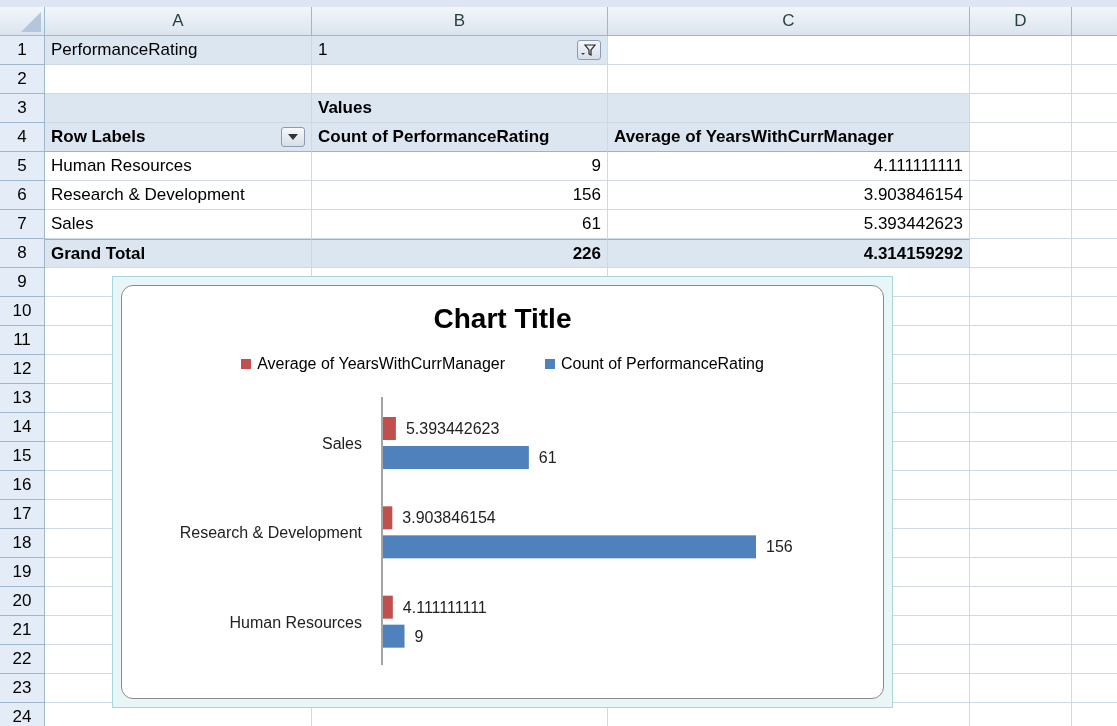  Describe the element at coordinates (178, 224) in the screenshot. I see `grid-cell: Sales` at that location.